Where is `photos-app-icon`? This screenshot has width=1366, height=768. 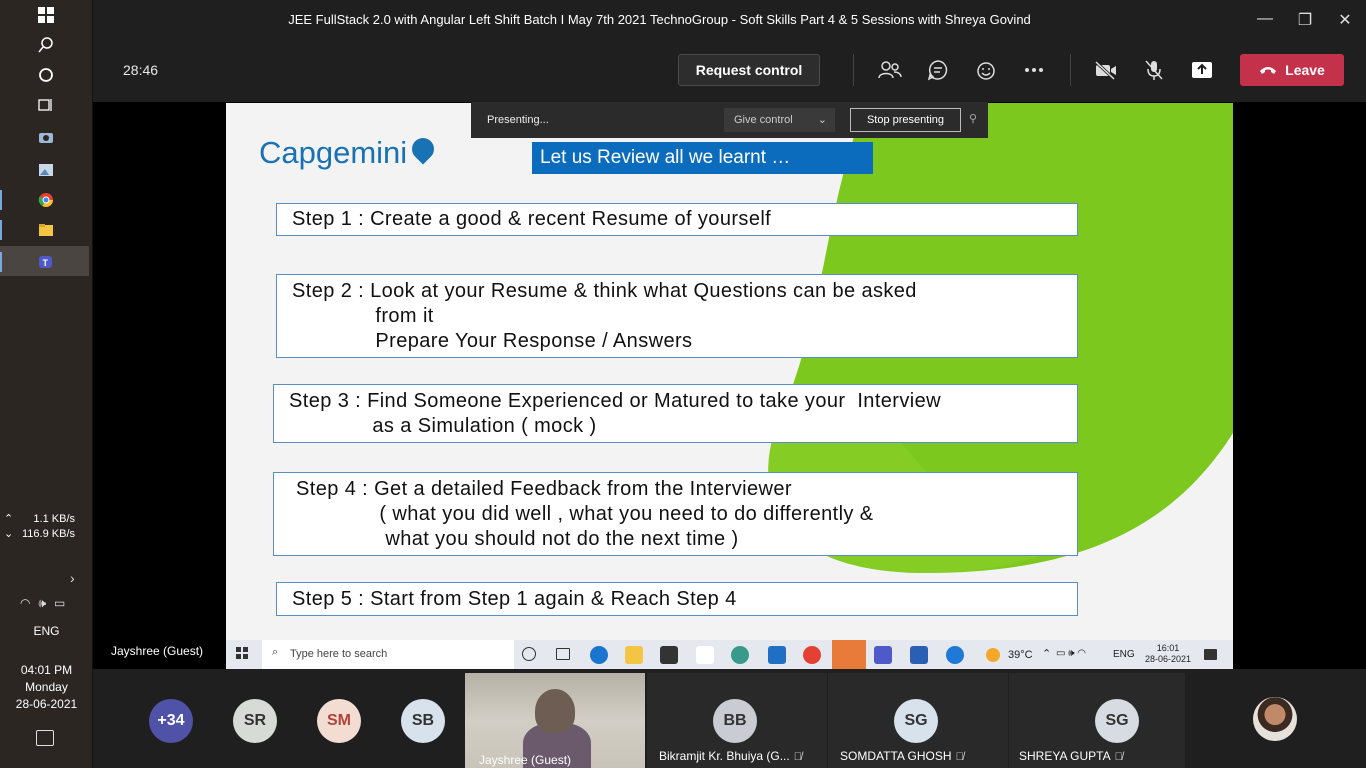
photos-app-icon is located at coordinates (46, 170).